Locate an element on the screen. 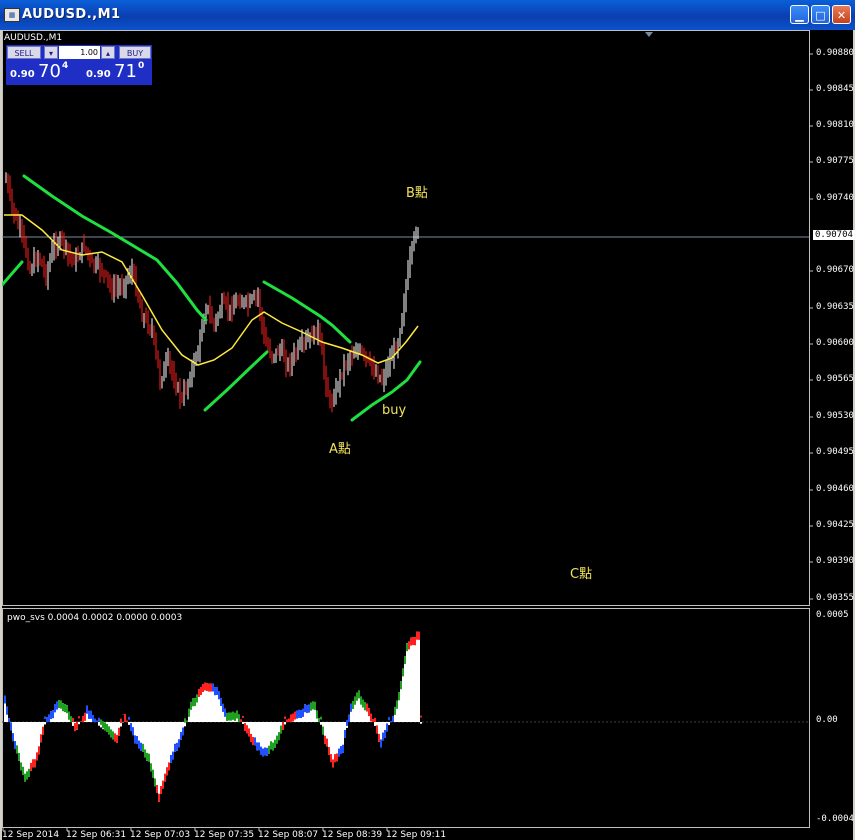 This screenshot has width=855, height=840. lot-size-input: 1.00 is located at coordinates (79, 52).